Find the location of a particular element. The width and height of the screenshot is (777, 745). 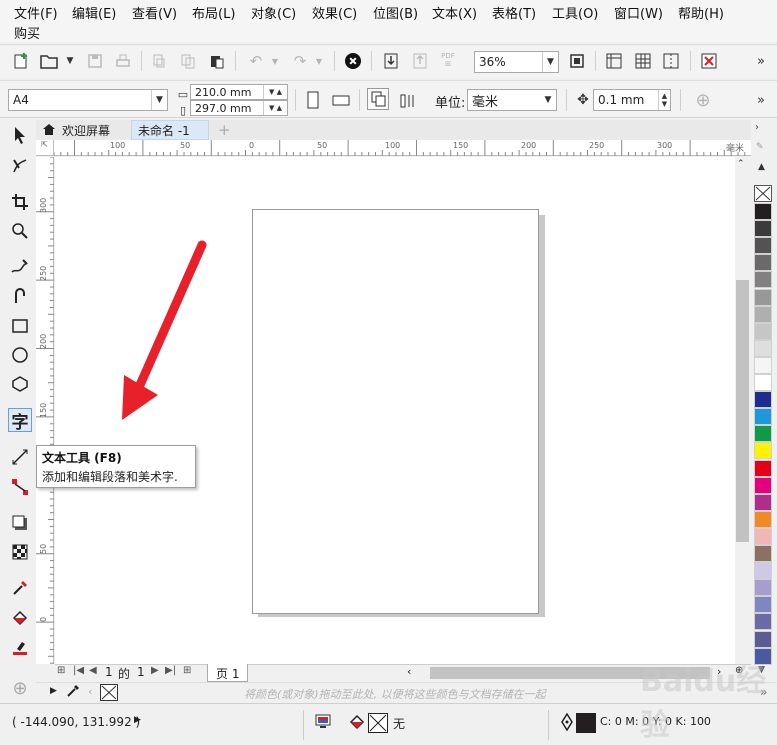

zoom-tool-icon is located at coordinates (20, 231).